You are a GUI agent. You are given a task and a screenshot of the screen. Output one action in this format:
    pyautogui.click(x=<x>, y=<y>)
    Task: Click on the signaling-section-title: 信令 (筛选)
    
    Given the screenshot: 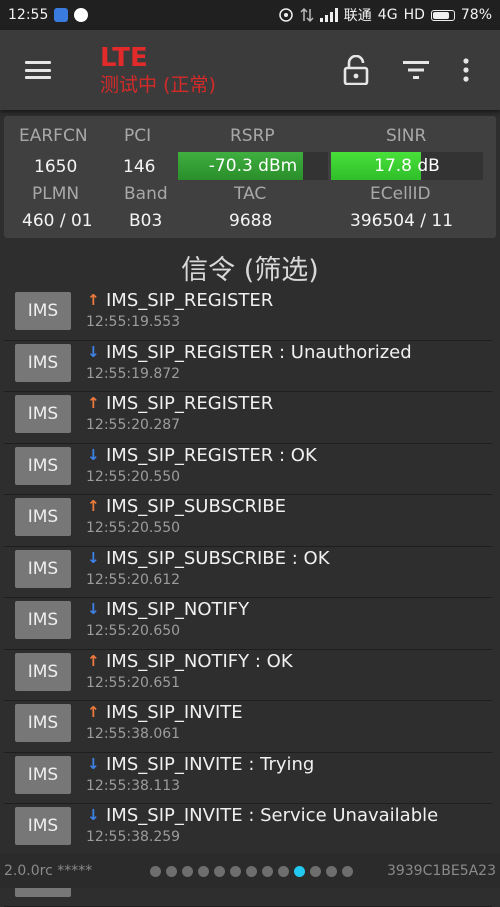 What is the action you would take?
    pyautogui.click(x=250, y=267)
    